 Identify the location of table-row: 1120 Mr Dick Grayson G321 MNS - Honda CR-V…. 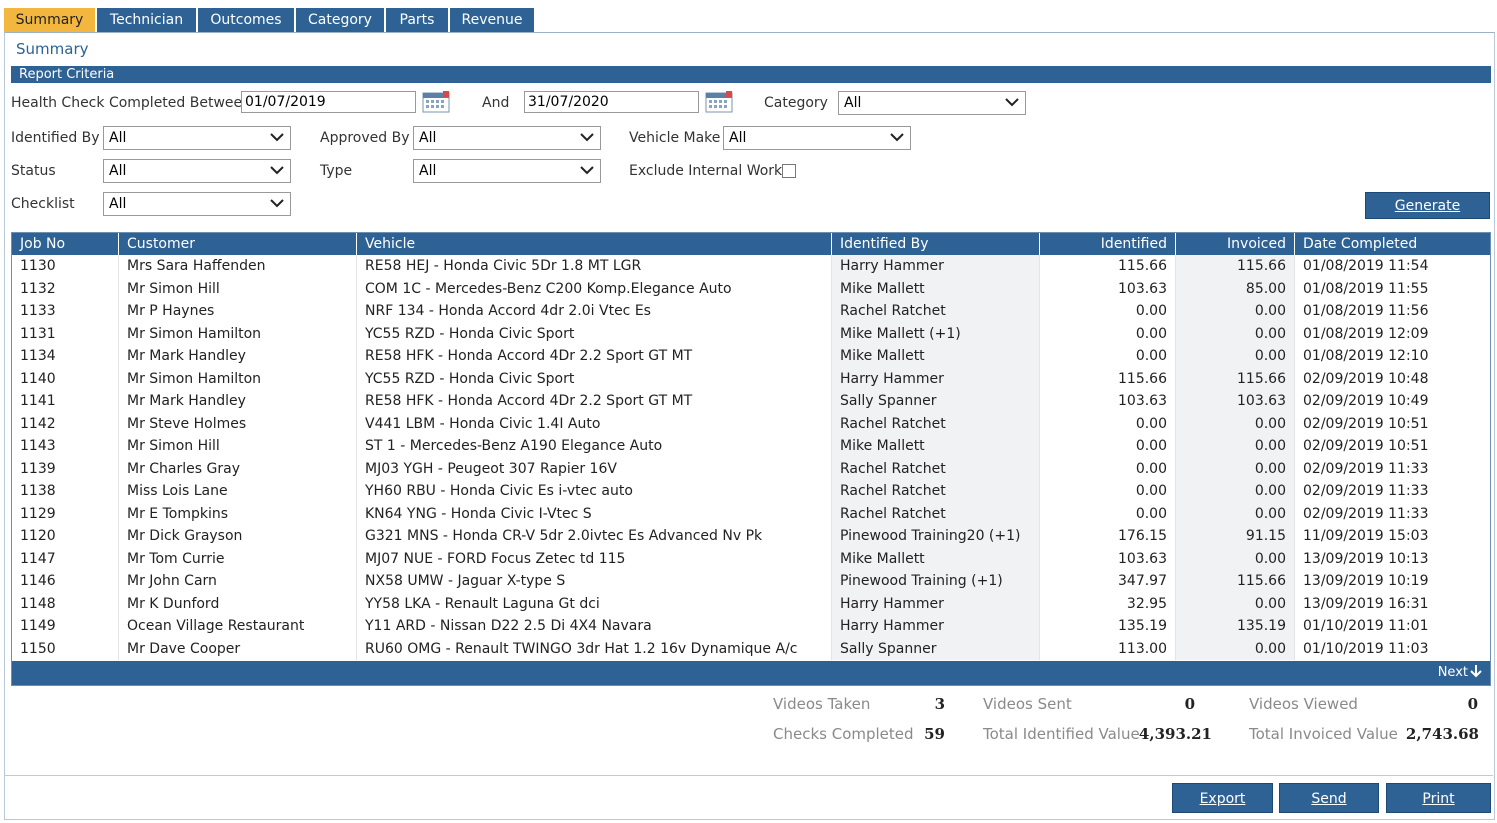
(751, 536).